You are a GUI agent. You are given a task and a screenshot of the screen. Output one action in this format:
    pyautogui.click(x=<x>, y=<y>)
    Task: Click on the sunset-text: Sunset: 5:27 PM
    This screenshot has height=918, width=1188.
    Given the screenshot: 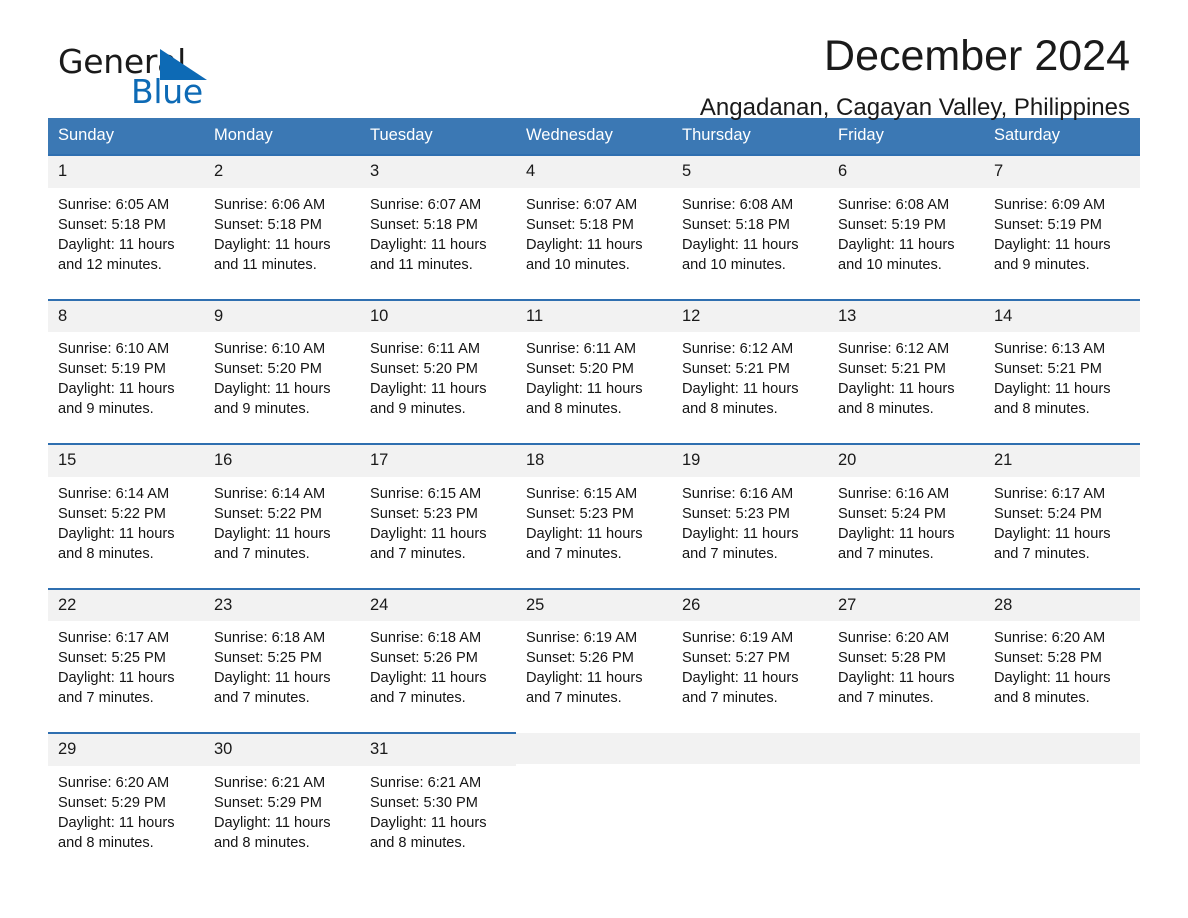 What is the action you would take?
    pyautogui.click(x=736, y=658)
    